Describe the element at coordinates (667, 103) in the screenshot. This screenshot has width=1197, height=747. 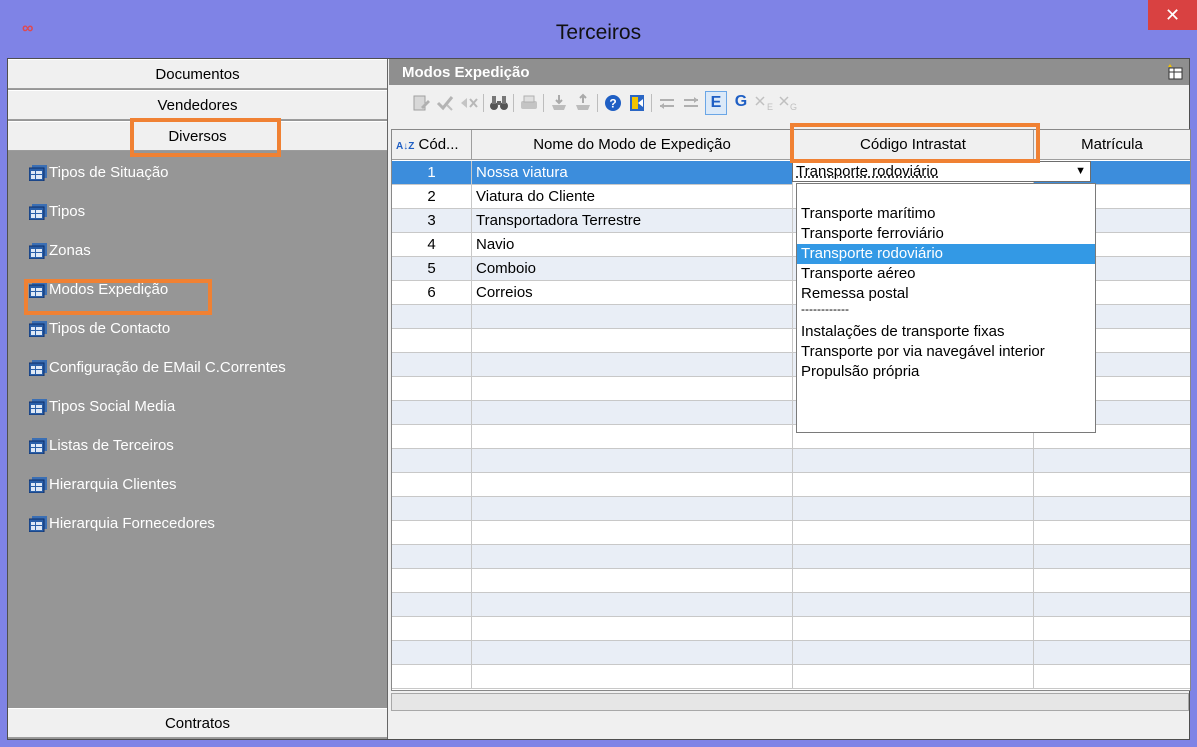
I see `move-left-icon` at that location.